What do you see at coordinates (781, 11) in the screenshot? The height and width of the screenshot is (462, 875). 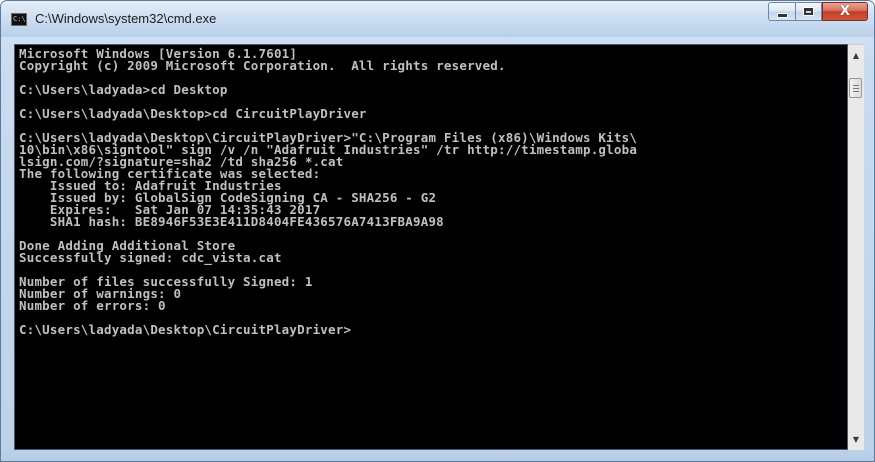 I see `minimize-button` at bounding box center [781, 11].